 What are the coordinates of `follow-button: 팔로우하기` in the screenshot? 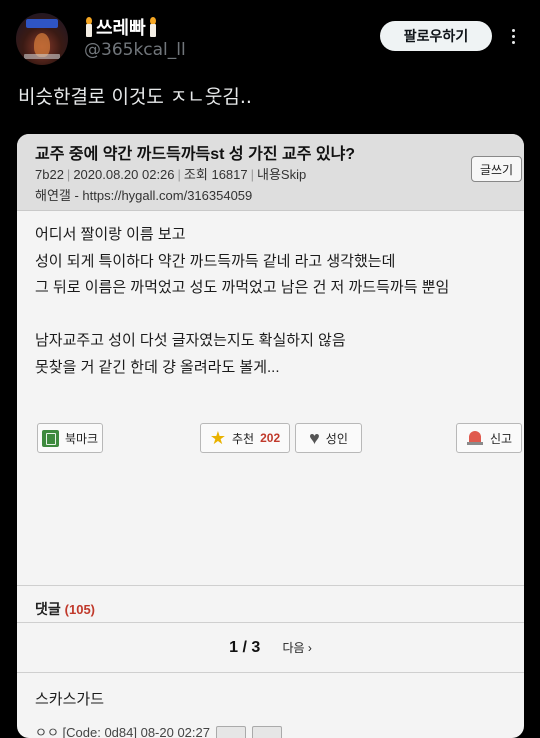 It's located at (436, 36).